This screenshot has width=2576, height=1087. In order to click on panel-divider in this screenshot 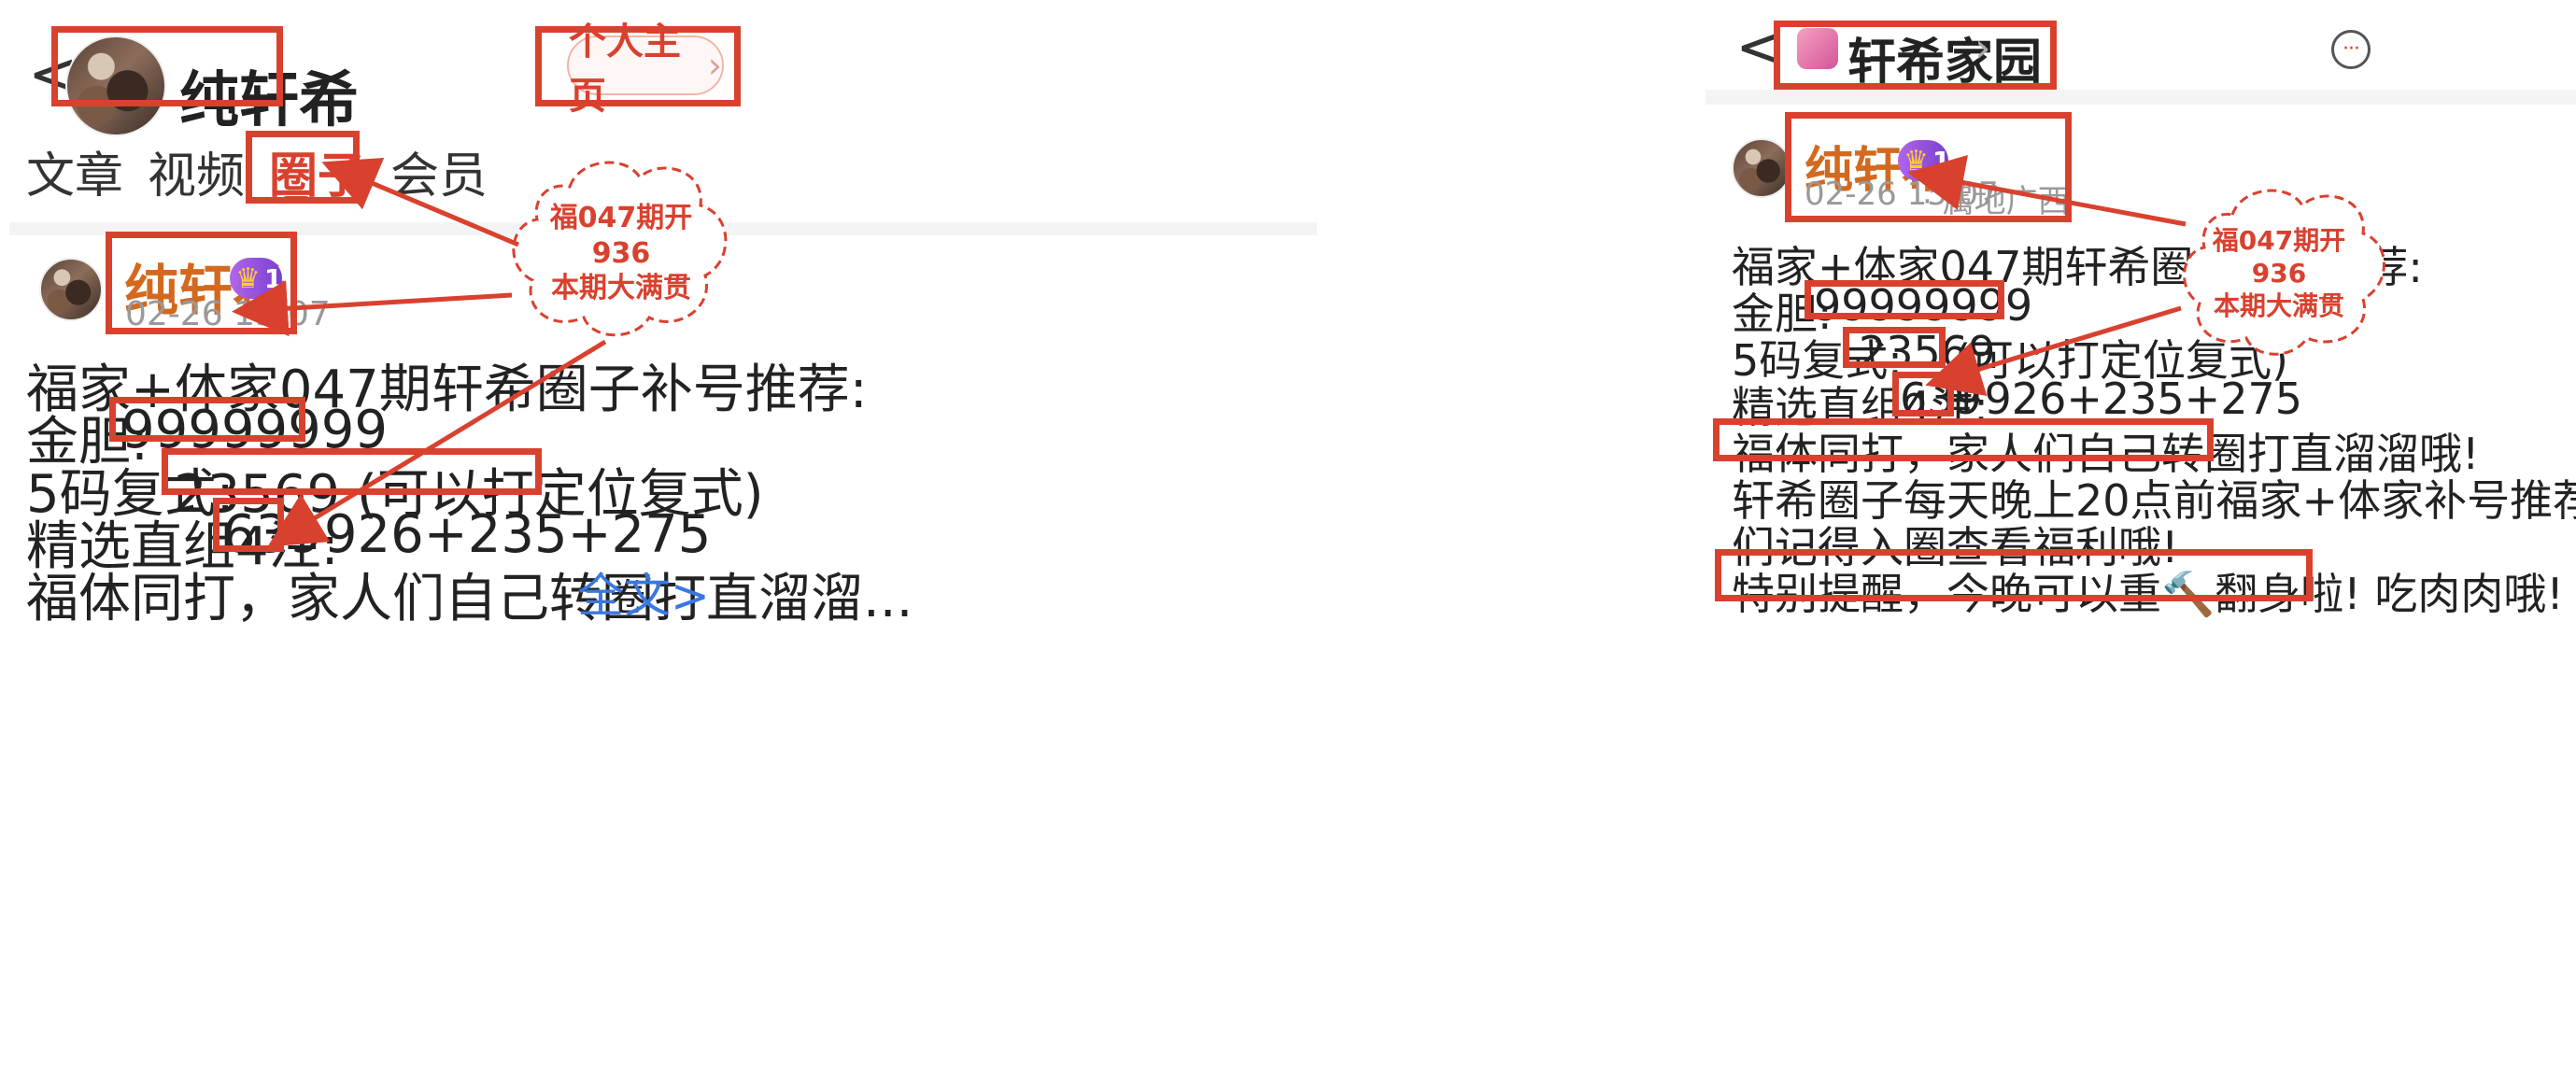, I will do `click(1340, 543)`.